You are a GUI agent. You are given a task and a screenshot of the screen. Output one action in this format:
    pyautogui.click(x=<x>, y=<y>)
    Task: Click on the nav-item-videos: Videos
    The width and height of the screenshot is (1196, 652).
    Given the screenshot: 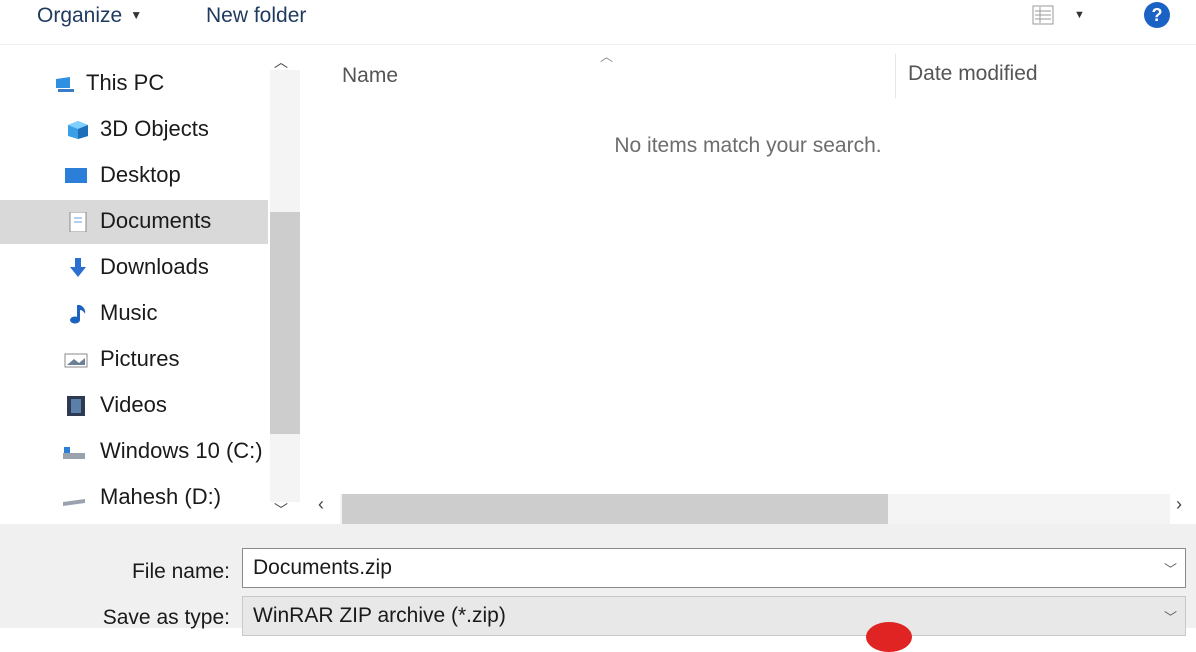 What is the action you would take?
    pyautogui.click(x=134, y=406)
    